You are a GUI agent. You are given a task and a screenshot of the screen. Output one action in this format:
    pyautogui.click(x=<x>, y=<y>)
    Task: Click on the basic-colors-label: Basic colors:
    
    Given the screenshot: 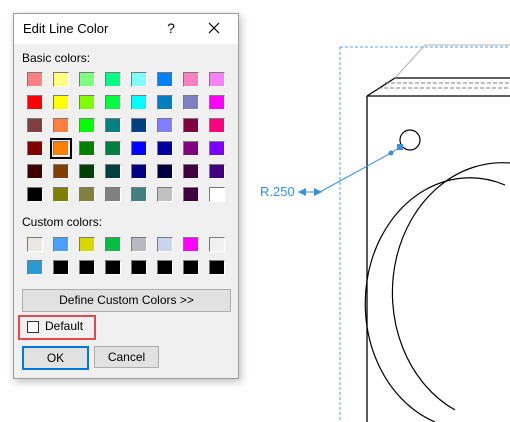 What is the action you would take?
    pyautogui.click(x=56, y=58)
    